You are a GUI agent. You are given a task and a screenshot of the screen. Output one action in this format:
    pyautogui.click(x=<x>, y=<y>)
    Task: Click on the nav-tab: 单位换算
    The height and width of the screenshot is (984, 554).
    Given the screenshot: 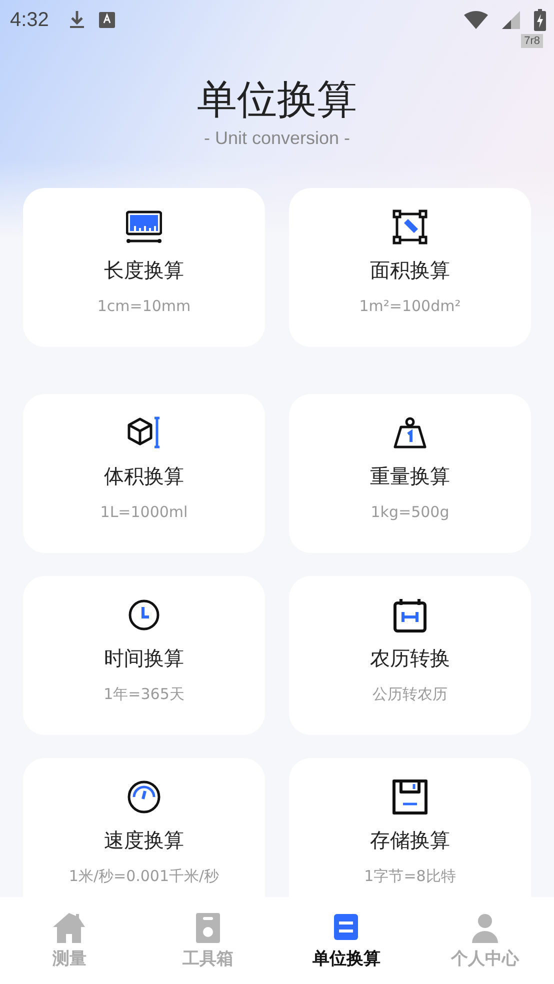 What is the action you would take?
    pyautogui.click(x=346, y=940)
    